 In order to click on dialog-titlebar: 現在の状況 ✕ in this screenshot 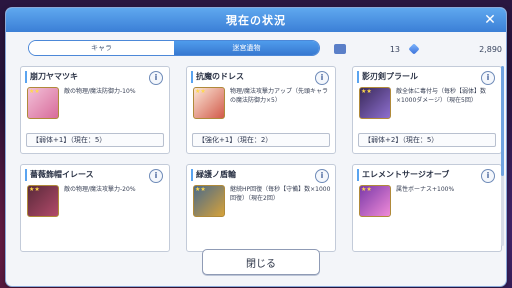, I will do `click(256, 20)`.